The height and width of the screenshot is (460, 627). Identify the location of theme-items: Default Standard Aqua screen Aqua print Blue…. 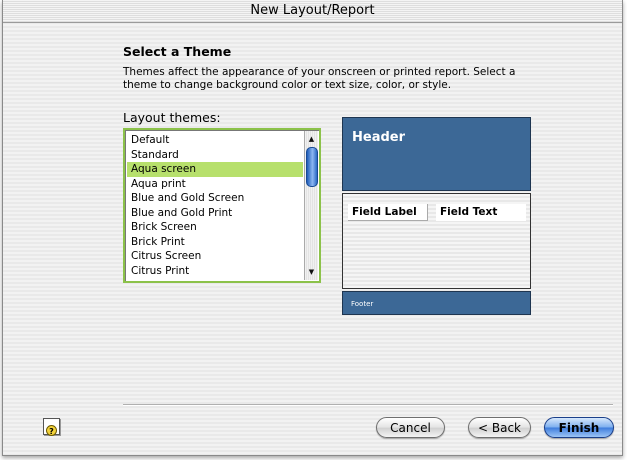
(215, 205).